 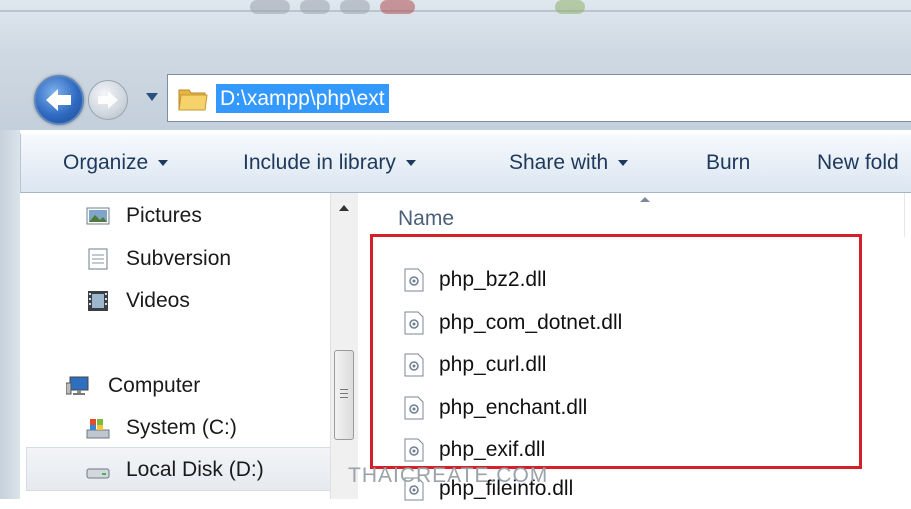 What do you see at coordinates (645, 199) in the screenshot?
I see `sort-ascending-icon` at bounding box center [645, 199].